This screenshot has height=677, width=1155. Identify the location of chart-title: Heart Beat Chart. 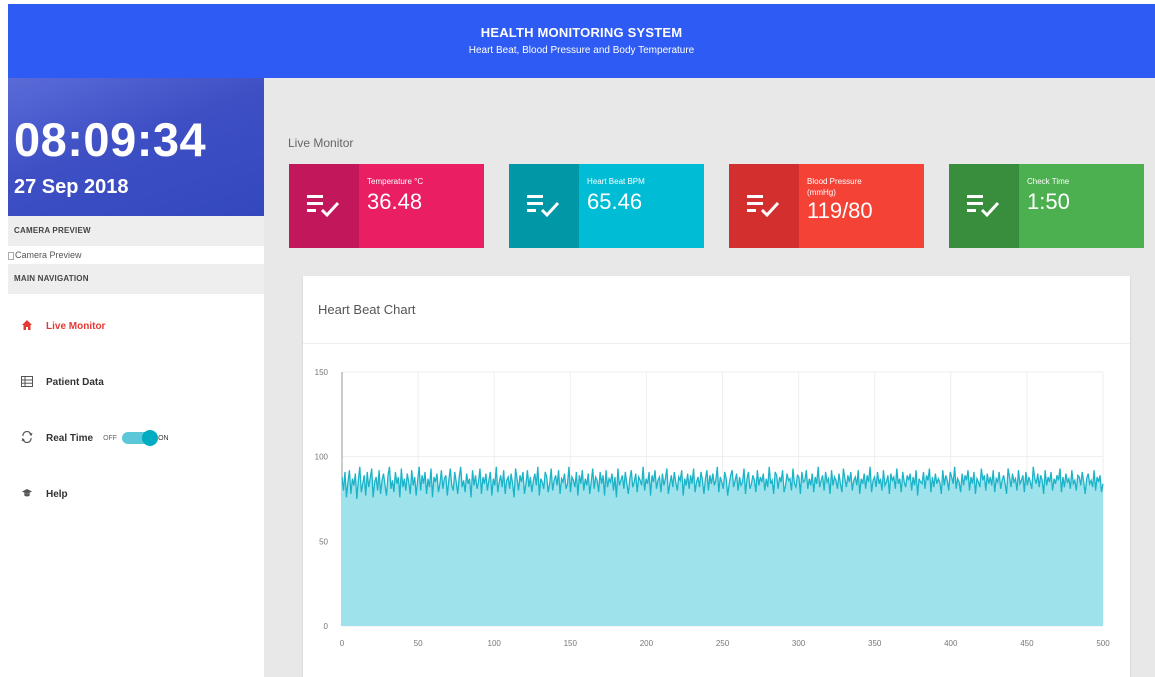
(716, 310).